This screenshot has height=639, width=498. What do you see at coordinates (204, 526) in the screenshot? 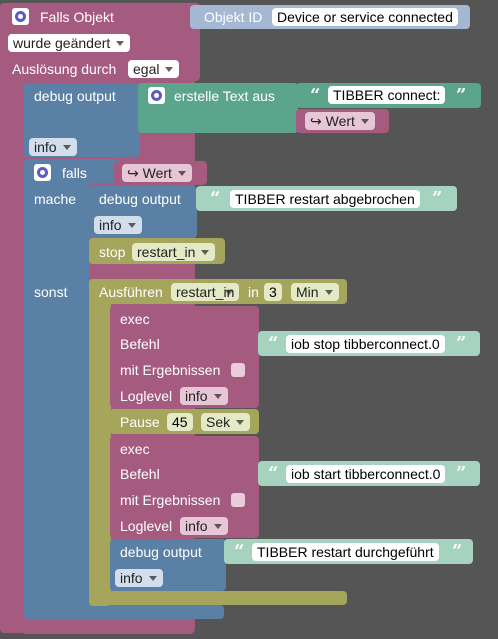
I see `exec2-loglevel-dropdown: info` at bounding box center [204, 526].